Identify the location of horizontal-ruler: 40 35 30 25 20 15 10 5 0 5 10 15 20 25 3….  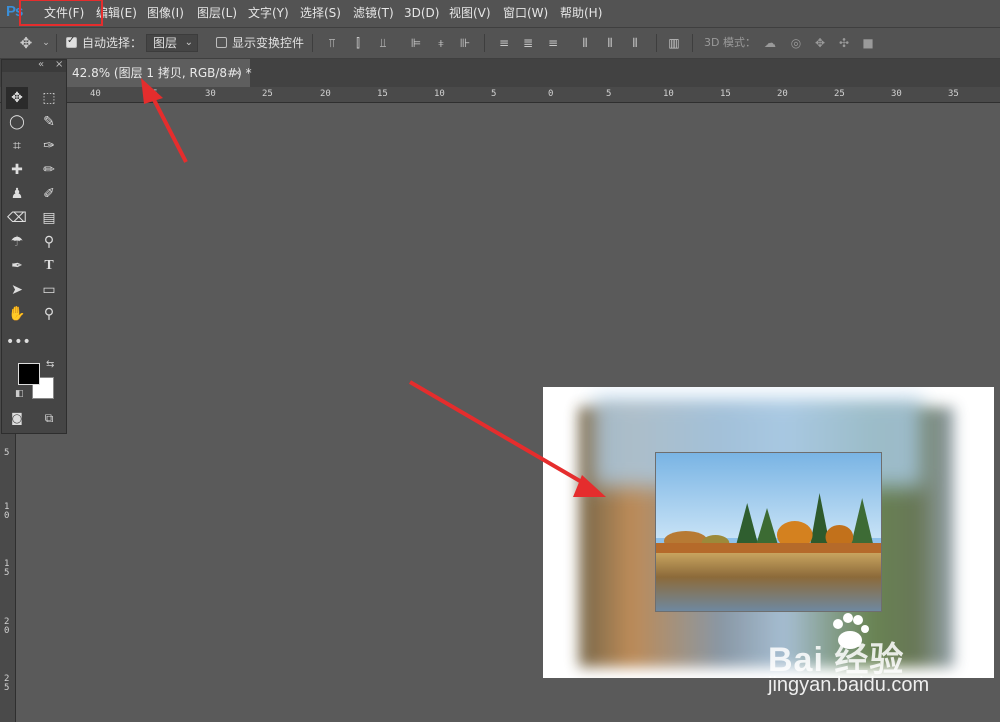
(500, 95).